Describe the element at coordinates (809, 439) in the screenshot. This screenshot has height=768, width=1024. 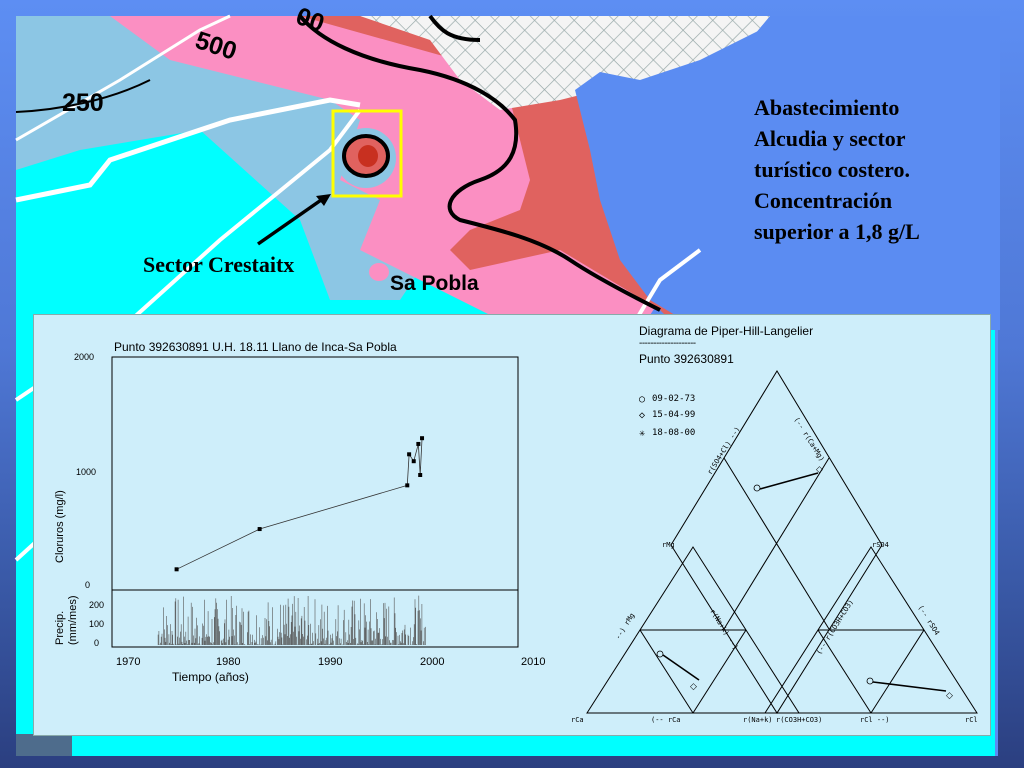
I see `label-rCaMg: (-- r(Ca+Mg)` at that location.